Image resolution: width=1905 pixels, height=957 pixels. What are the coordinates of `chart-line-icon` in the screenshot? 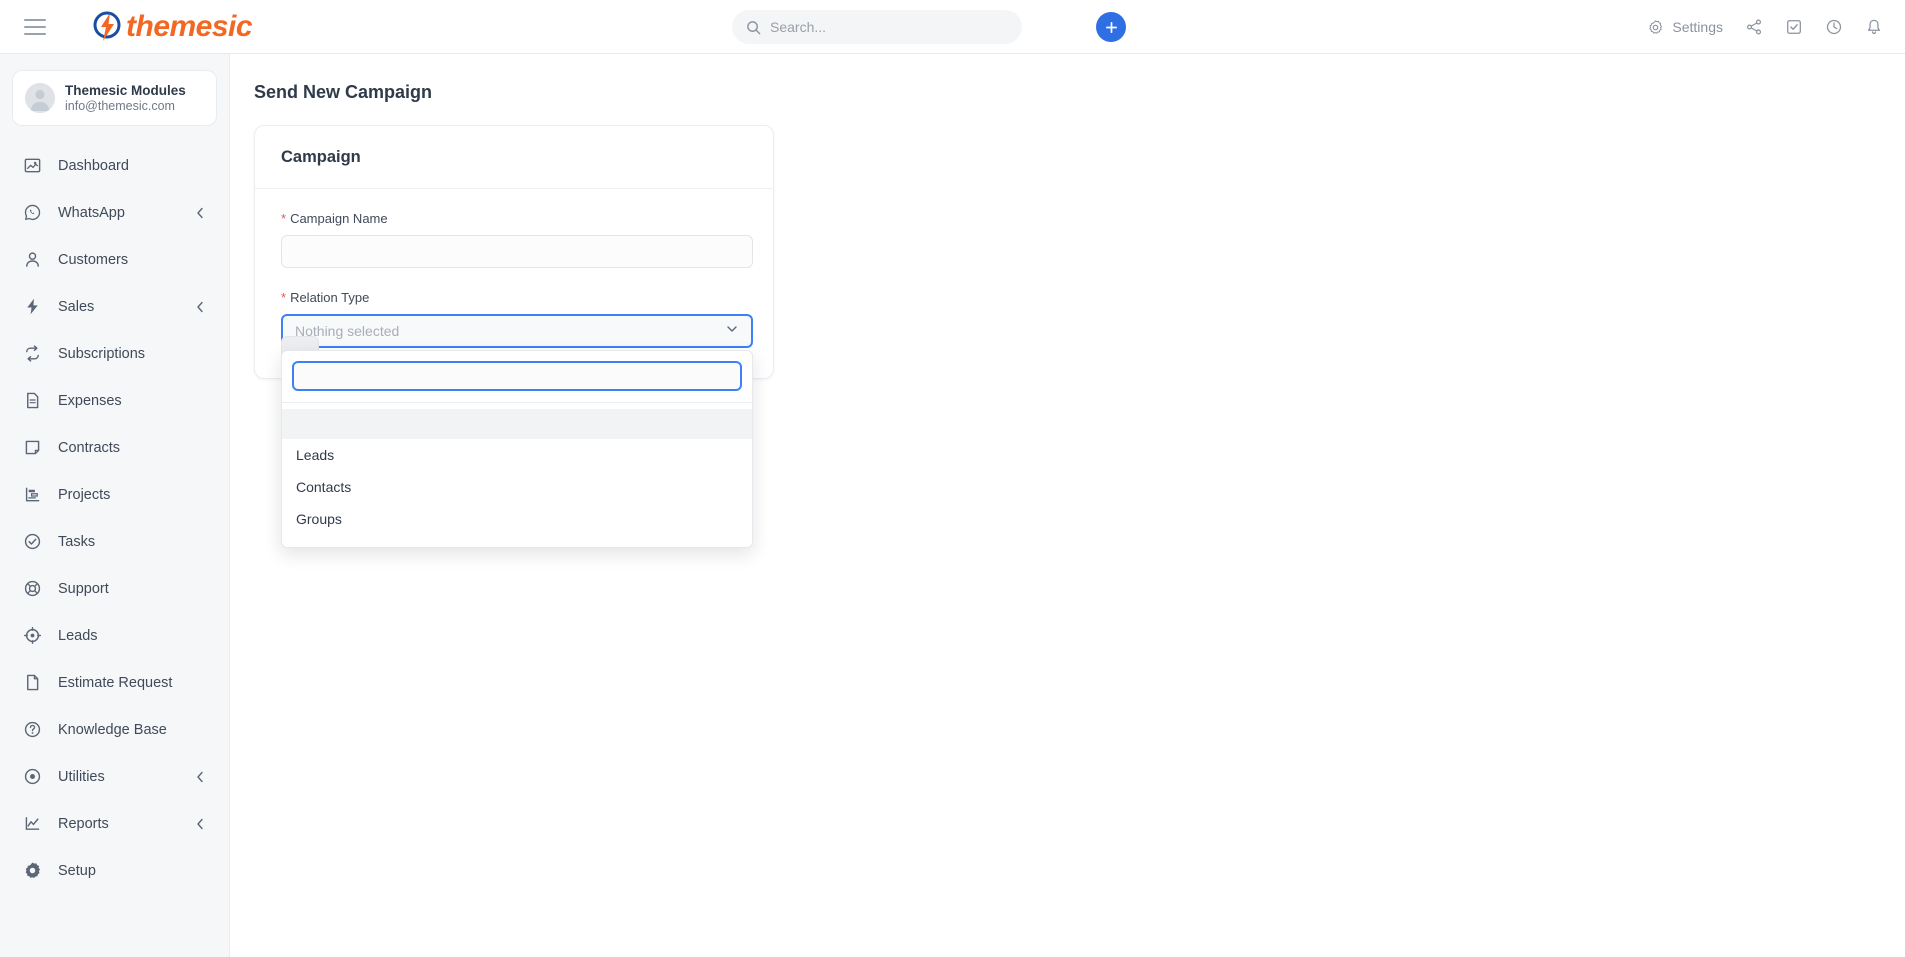 It's located at (32, 824).